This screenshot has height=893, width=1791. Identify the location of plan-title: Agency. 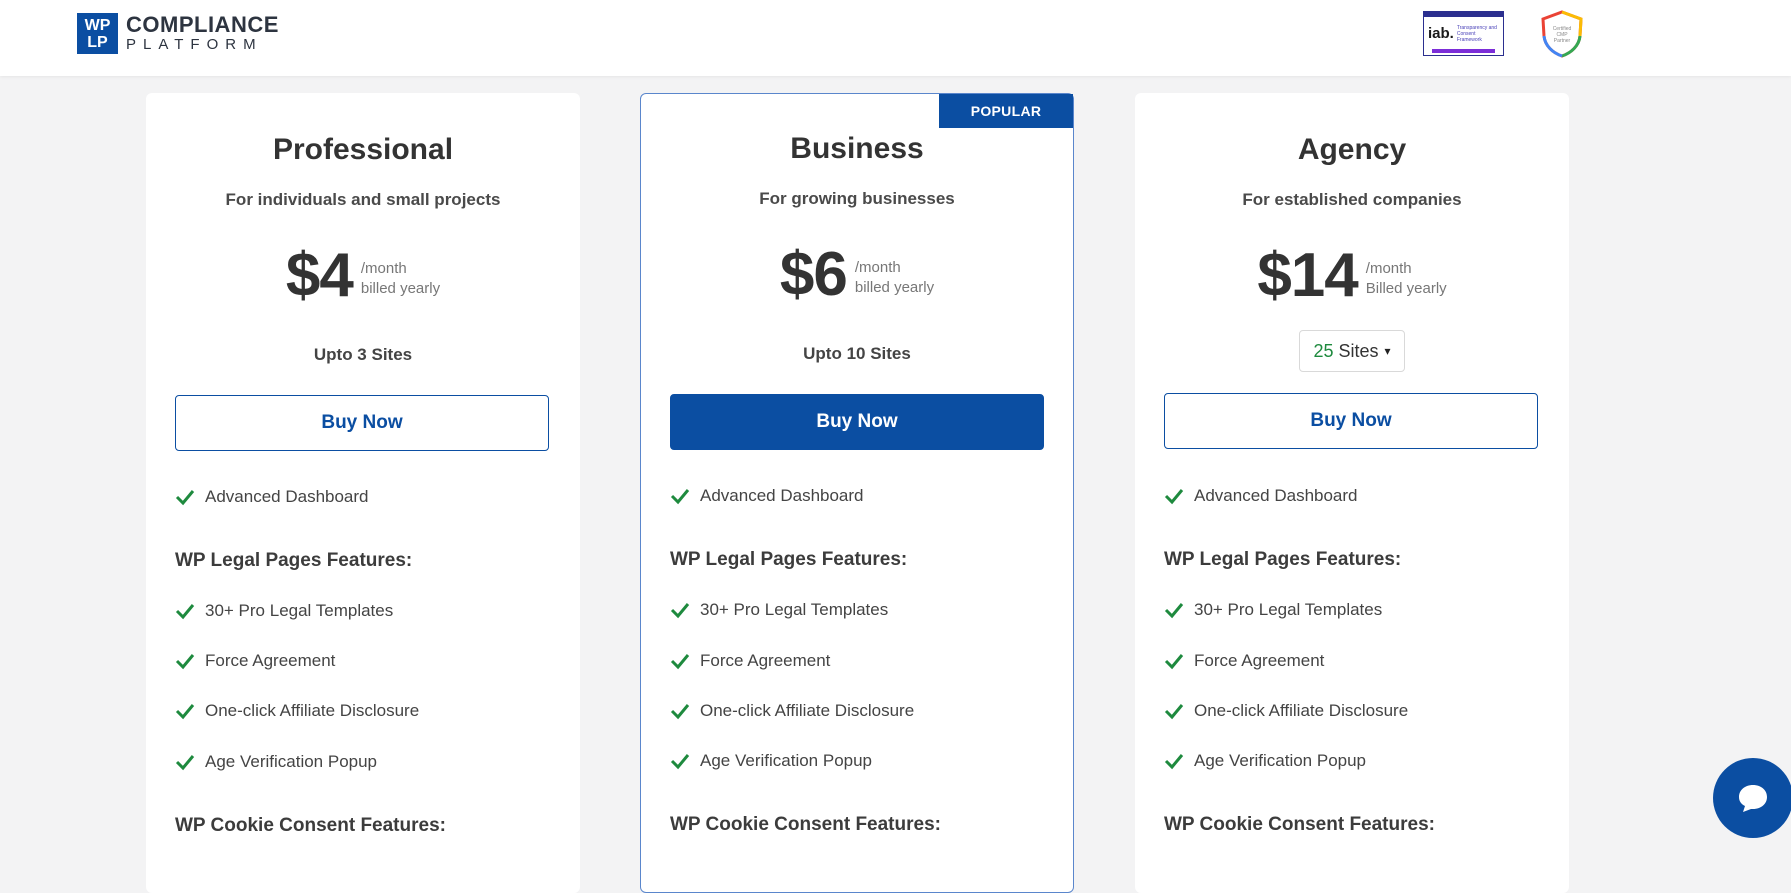
(1352, 149).